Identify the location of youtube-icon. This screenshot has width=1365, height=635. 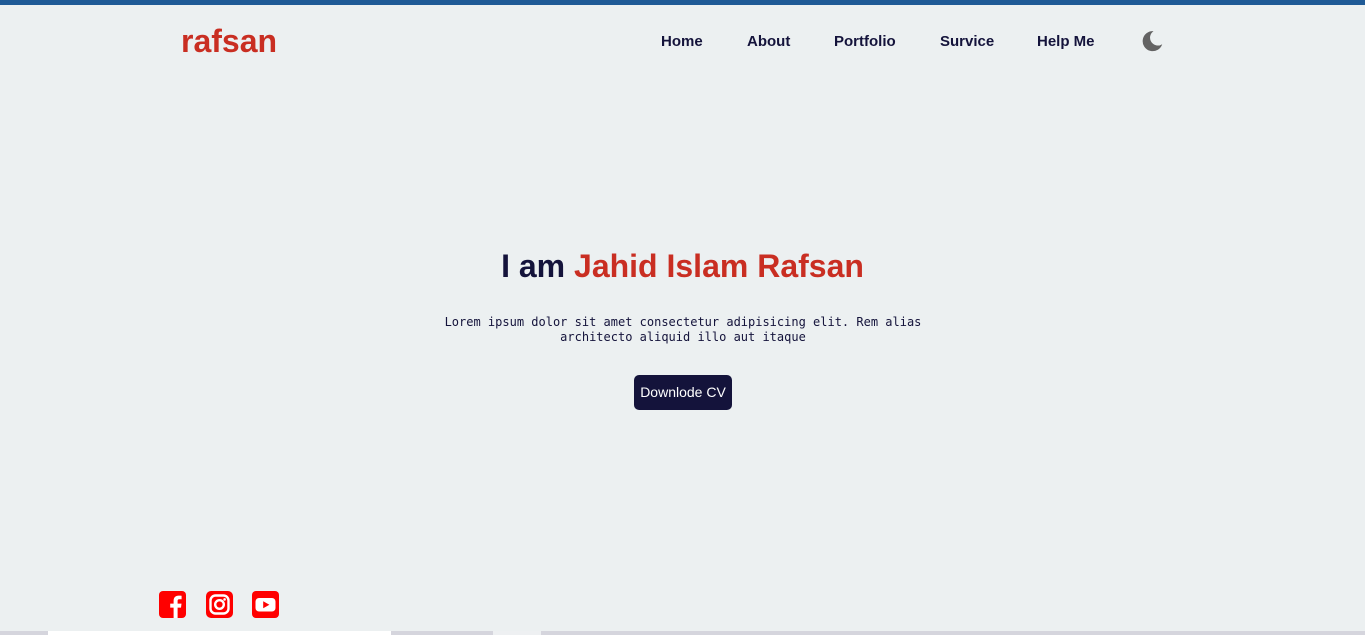
(265, 604).